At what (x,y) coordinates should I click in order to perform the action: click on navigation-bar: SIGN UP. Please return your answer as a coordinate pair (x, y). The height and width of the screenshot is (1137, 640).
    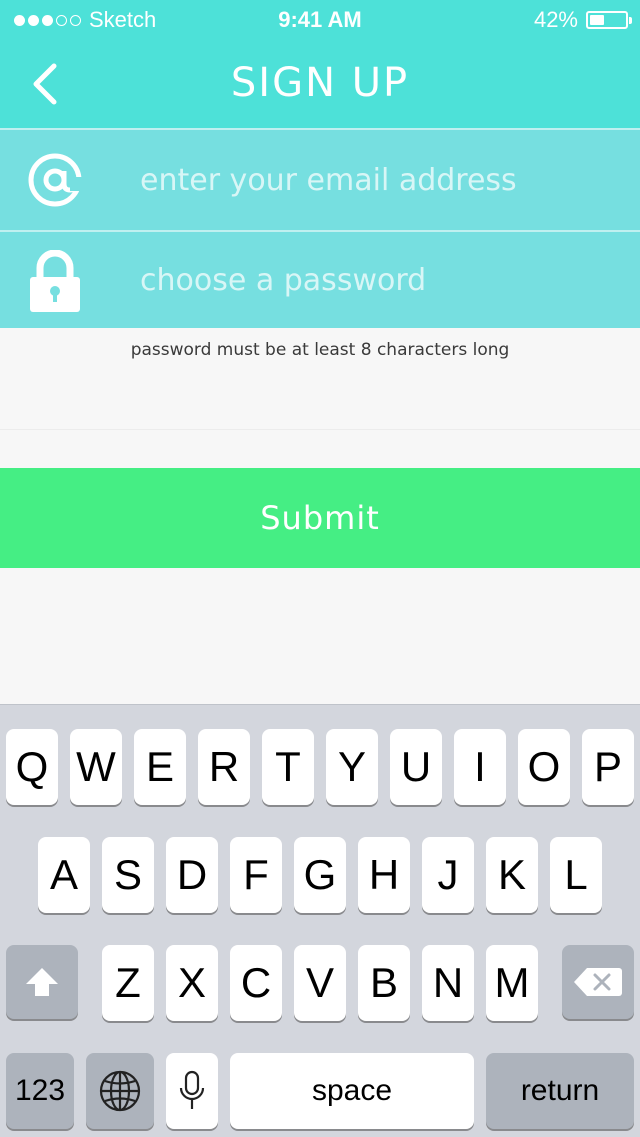
    Looking at the image, I should click on (320, 84).